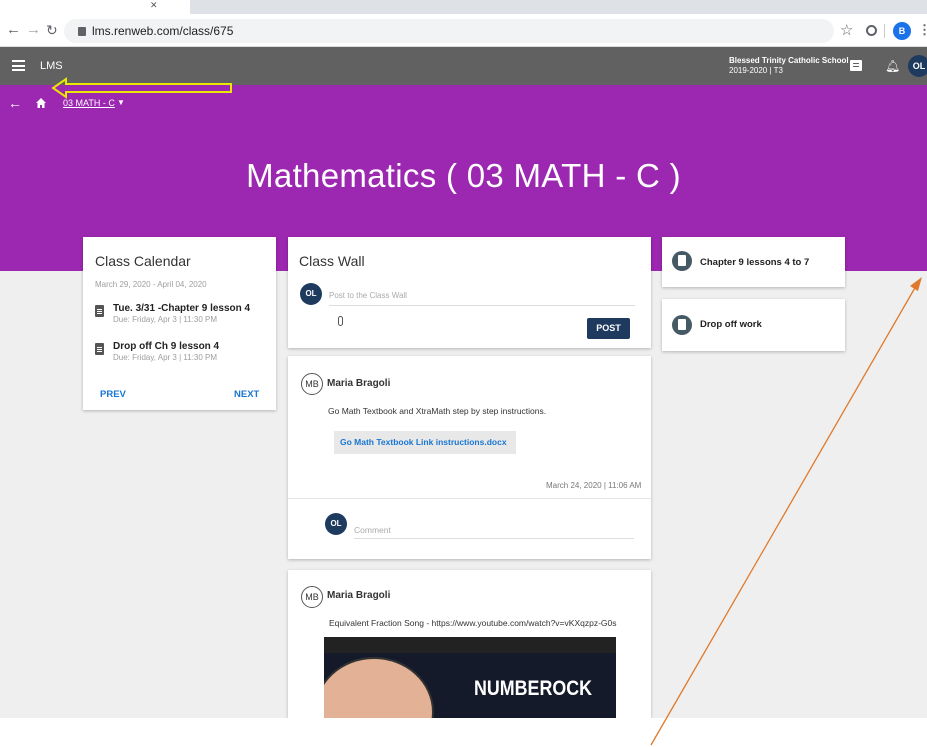 The width and height of the screenshot is (927, 747). What do you see at coordinates (902, 31) in the screenshot?
I see `profile-avatar: B` at bounding box center [902, 31].